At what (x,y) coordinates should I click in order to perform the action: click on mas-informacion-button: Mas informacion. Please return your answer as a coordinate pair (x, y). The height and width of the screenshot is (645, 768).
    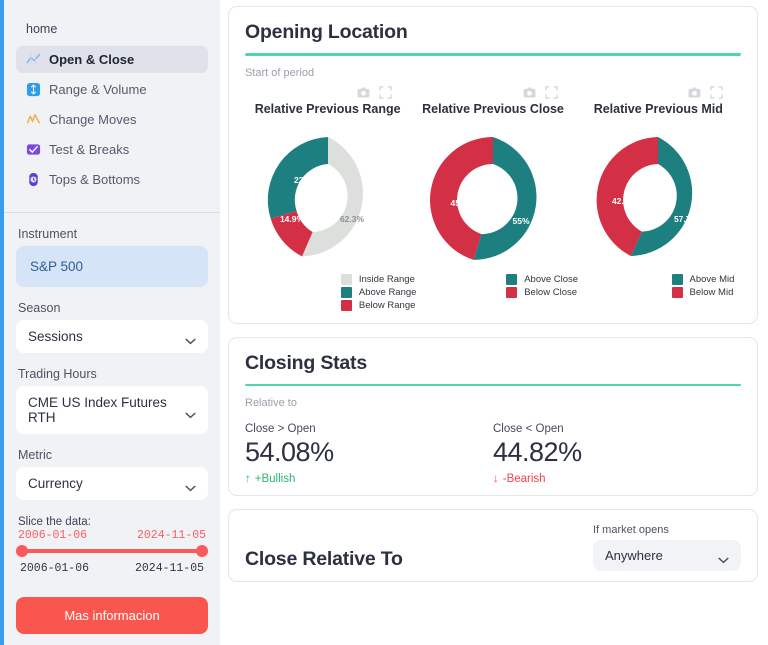
    Looking at the image, I should click on (112, 615).